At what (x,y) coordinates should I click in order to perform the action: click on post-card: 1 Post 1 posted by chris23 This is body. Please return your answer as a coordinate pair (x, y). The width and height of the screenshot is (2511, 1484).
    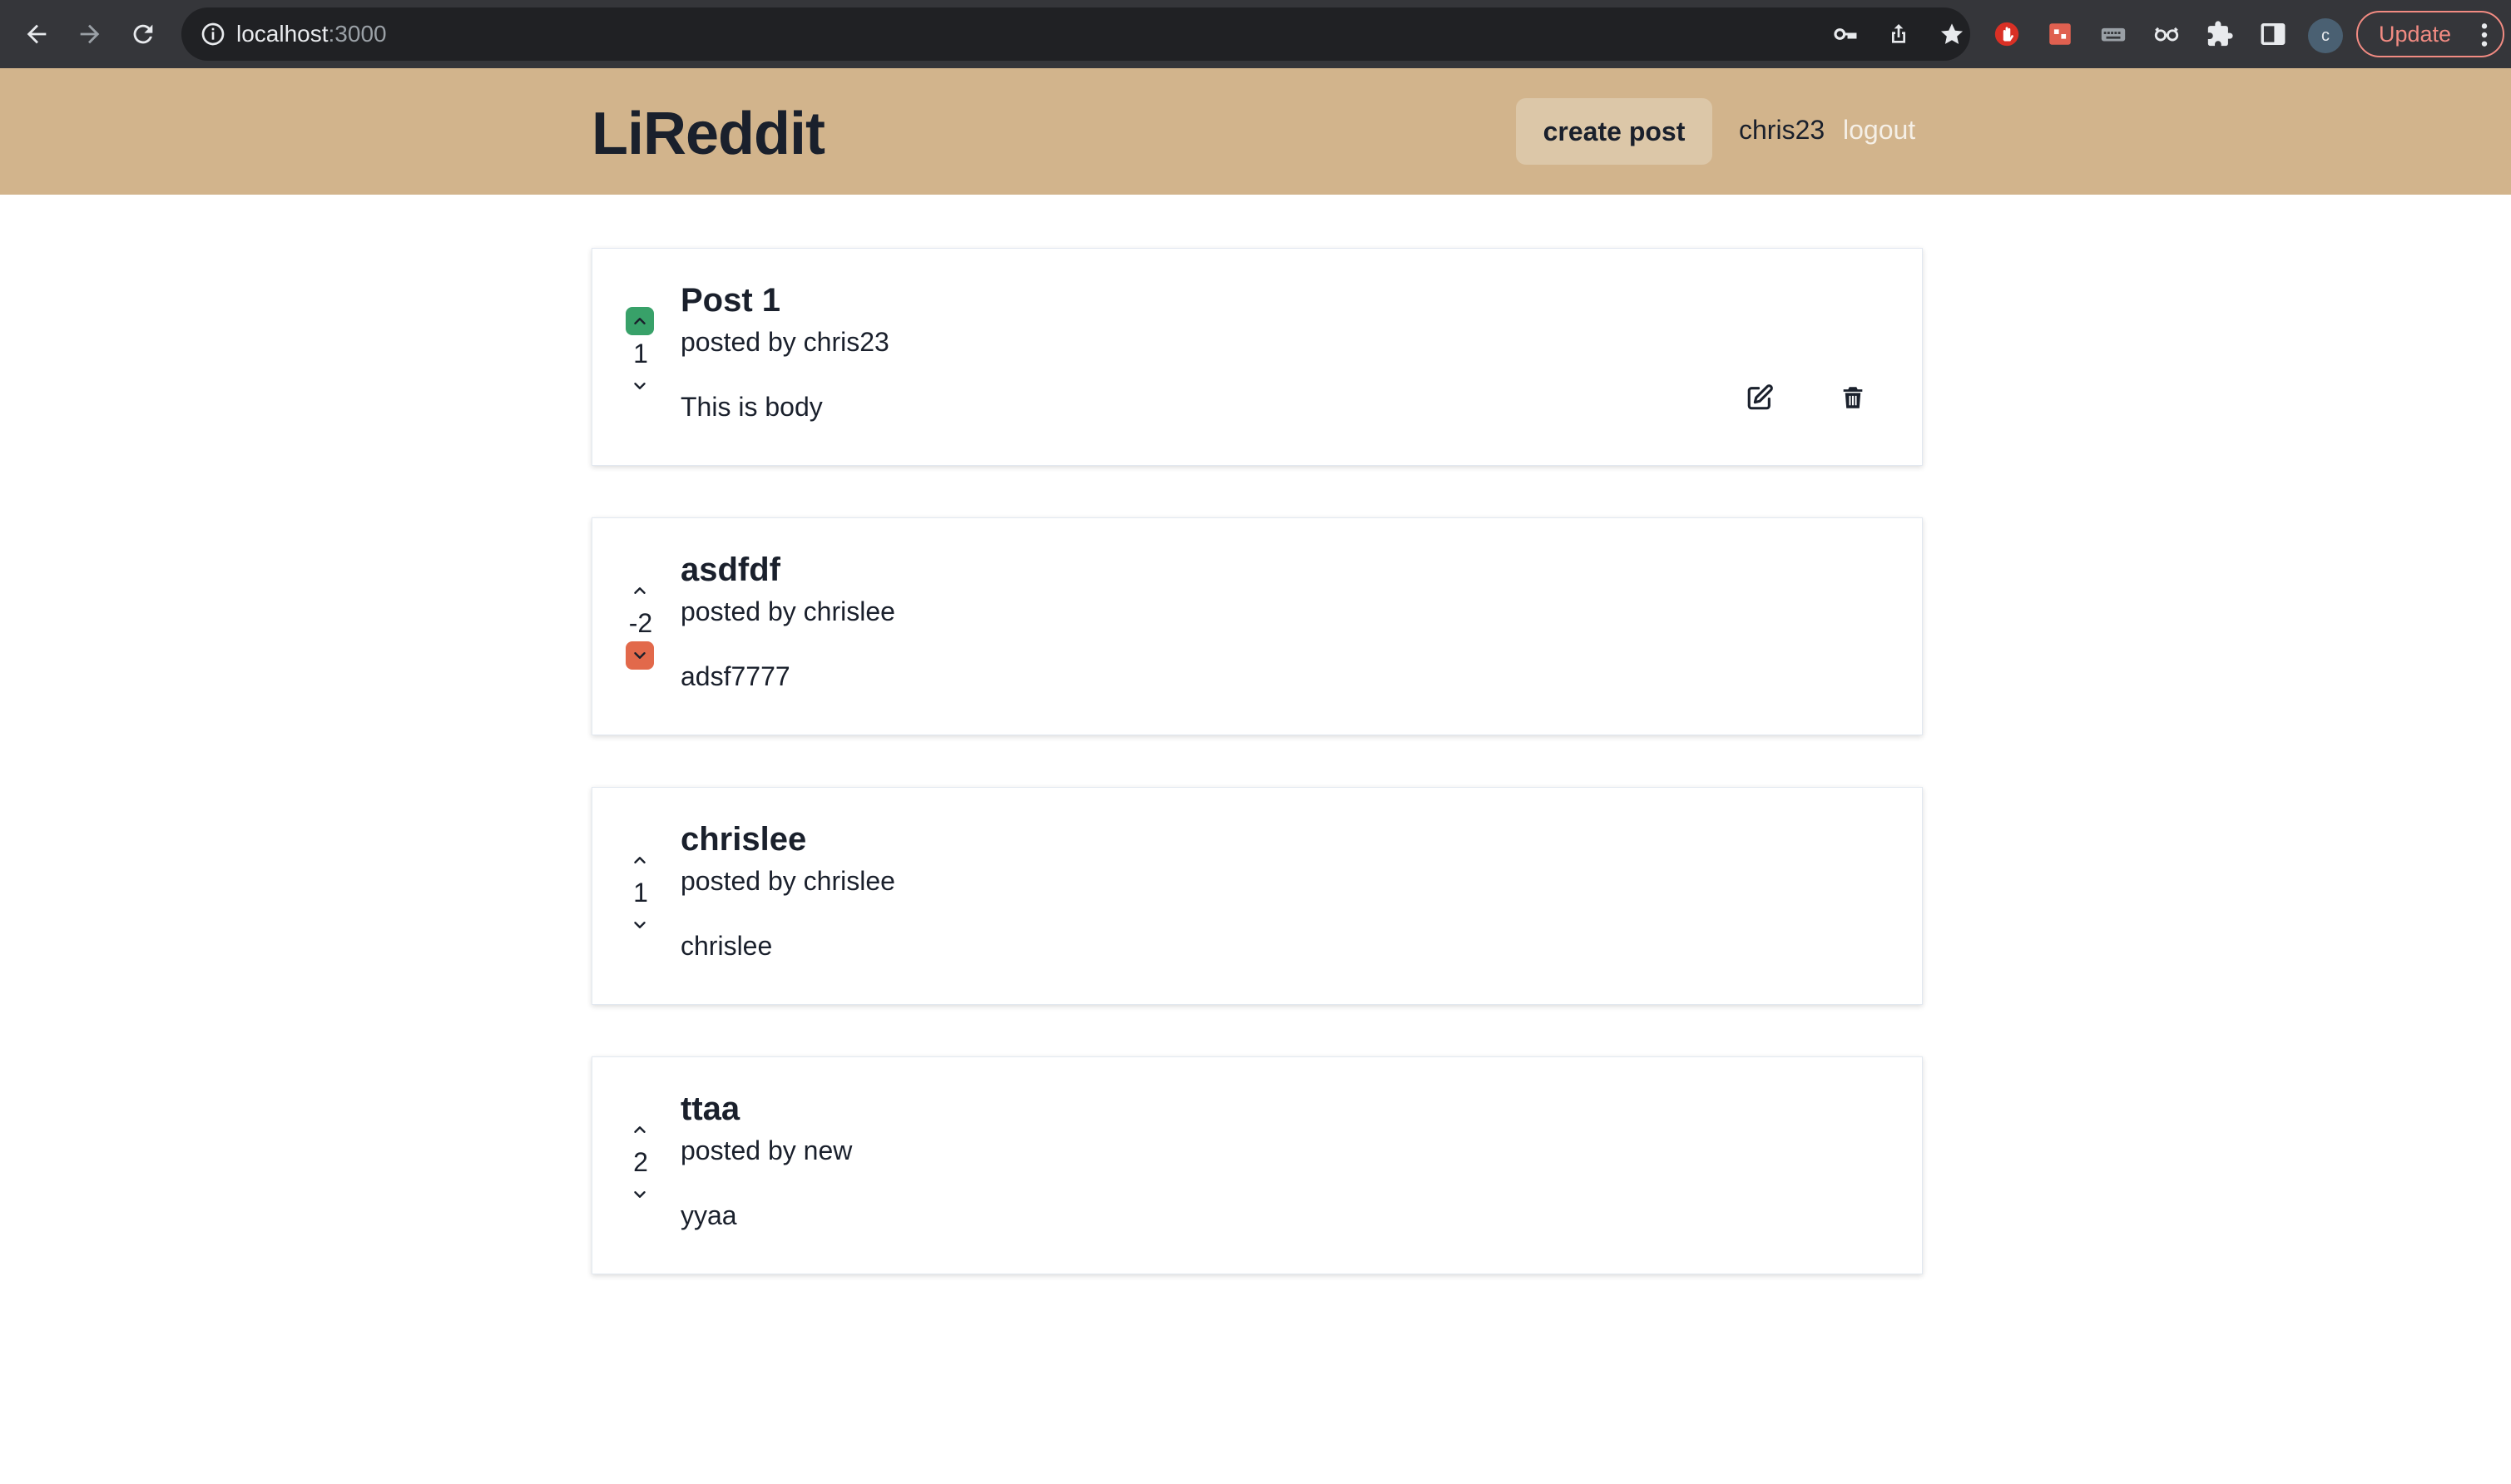
    Looking at the image, I should click on (1257, 357).